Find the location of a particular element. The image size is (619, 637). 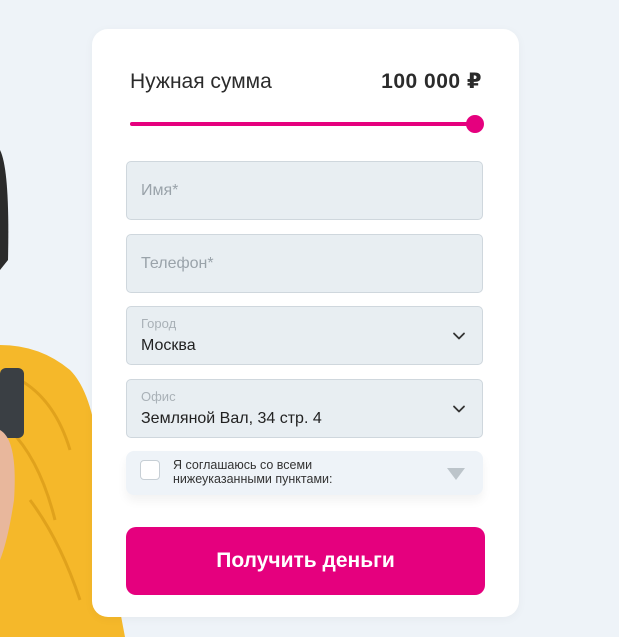

phone-field is located at coordinates (304, 263).